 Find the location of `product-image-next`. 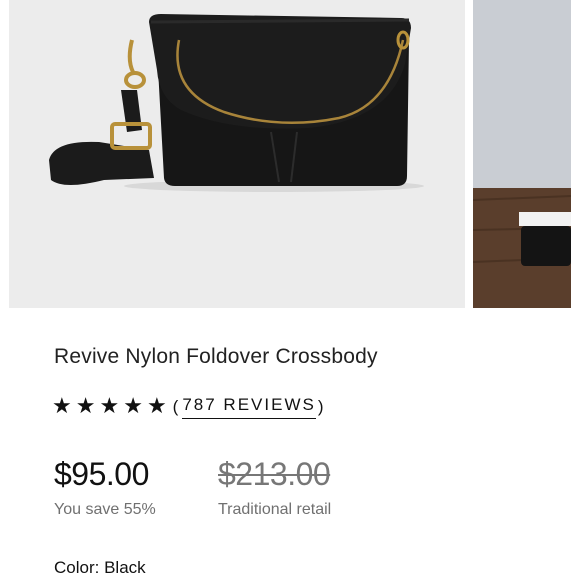

product-image-next is located at coordinates (522, 154).